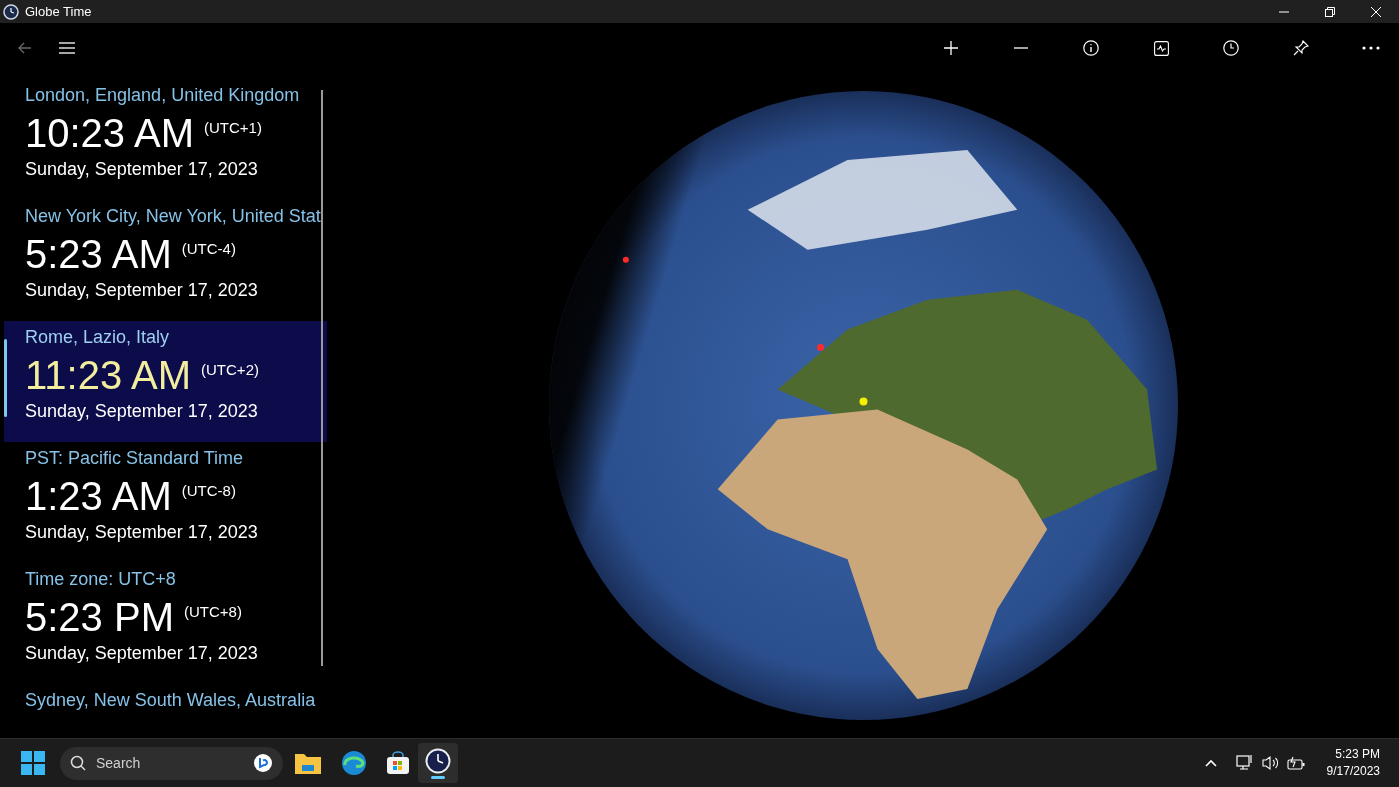 This screenshot has width=1399, height=787. I want to click on clock-time: 5:23 AM, so click(98, 254).